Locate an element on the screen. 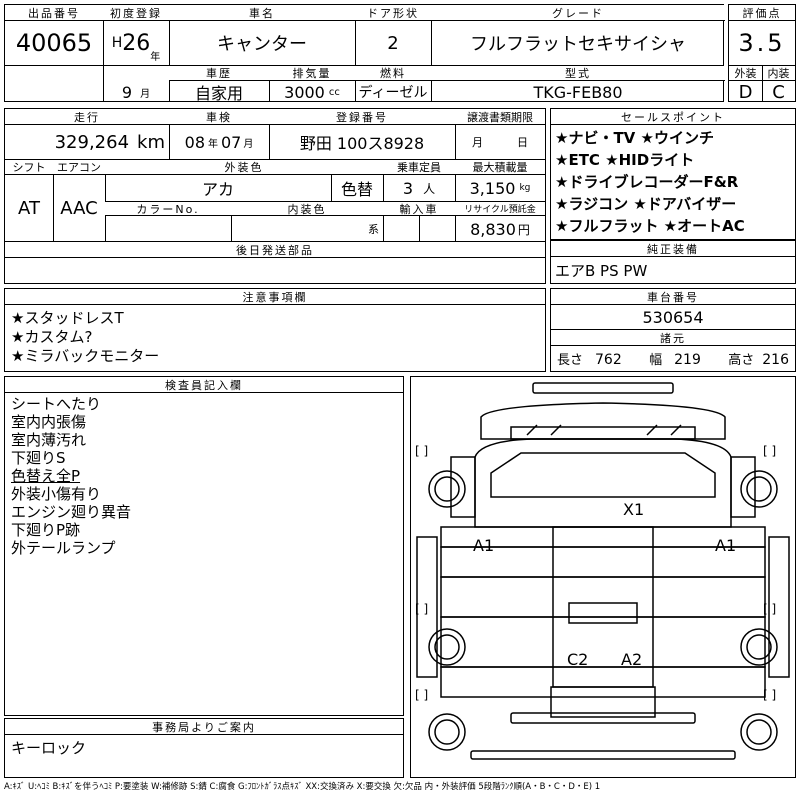 This screenshot has height=800, width=800. import-label: 輸入車 is located at coordinates (419, 209).